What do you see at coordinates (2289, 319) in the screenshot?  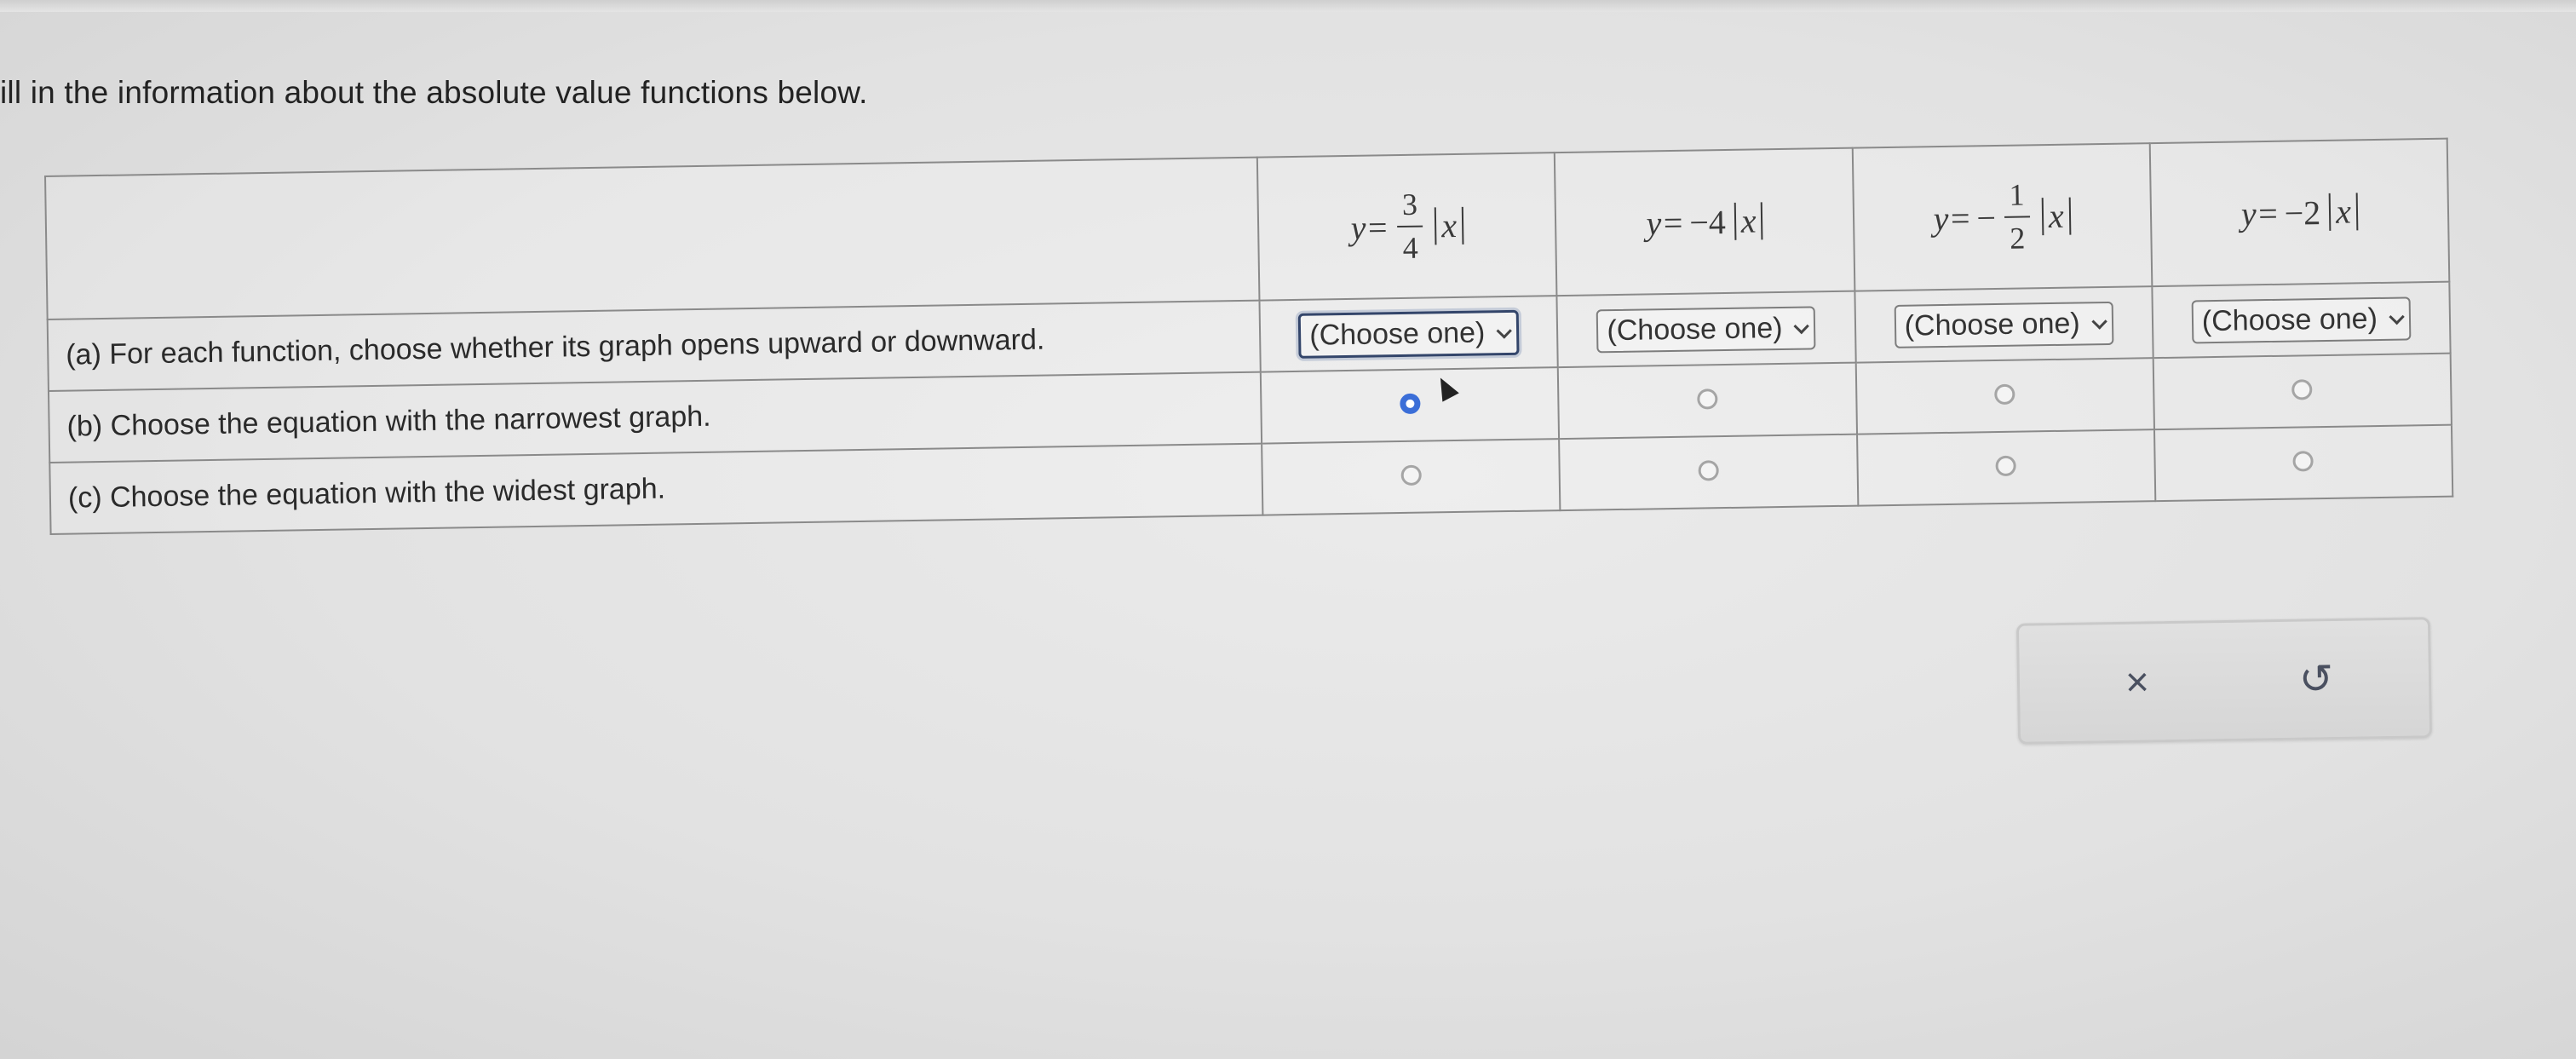 I see `direction-select-4-value: (Choose one)` at bounding box center [2289, 319].